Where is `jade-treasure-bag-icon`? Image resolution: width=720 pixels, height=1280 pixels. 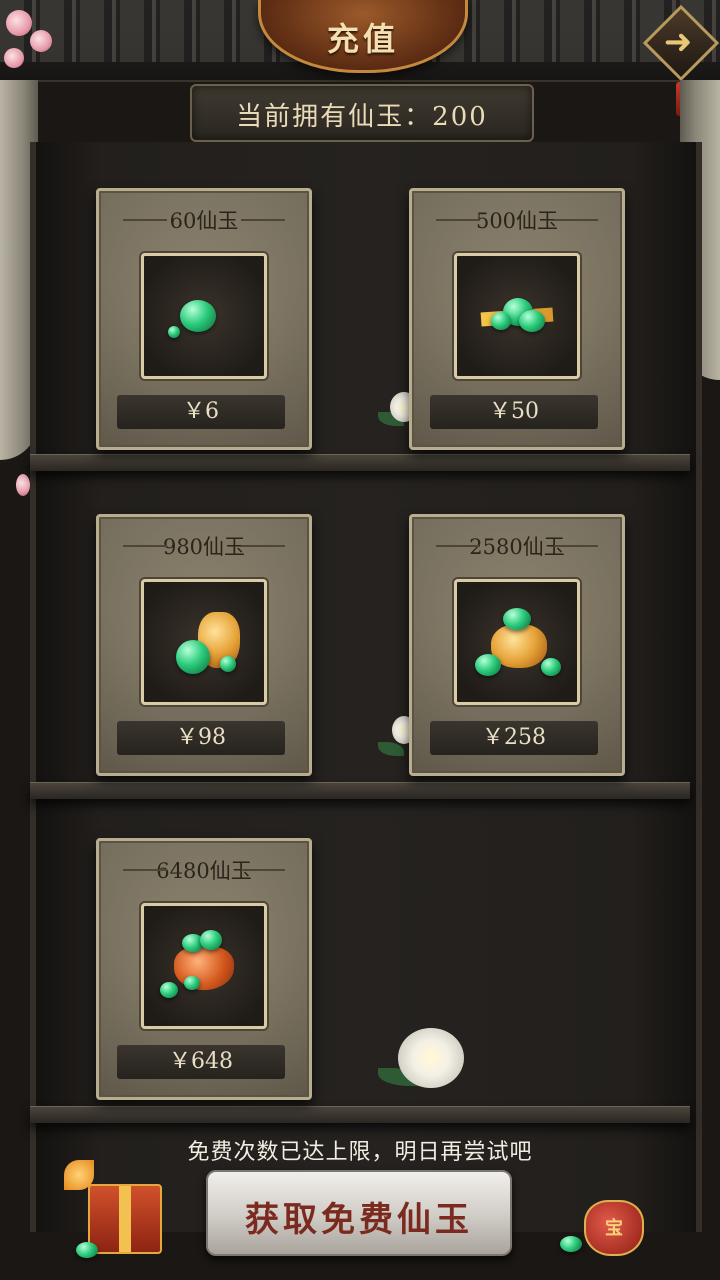 jade-treasure-bag-icon is located at coordinates (517, 642).